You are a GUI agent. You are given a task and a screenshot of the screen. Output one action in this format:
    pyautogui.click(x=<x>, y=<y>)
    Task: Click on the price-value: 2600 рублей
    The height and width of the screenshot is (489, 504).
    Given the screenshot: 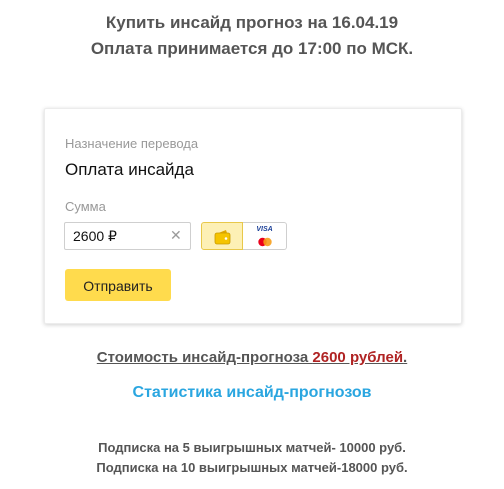 What is the action you would take?
    pyautogui.click(x=358, y=357)
    